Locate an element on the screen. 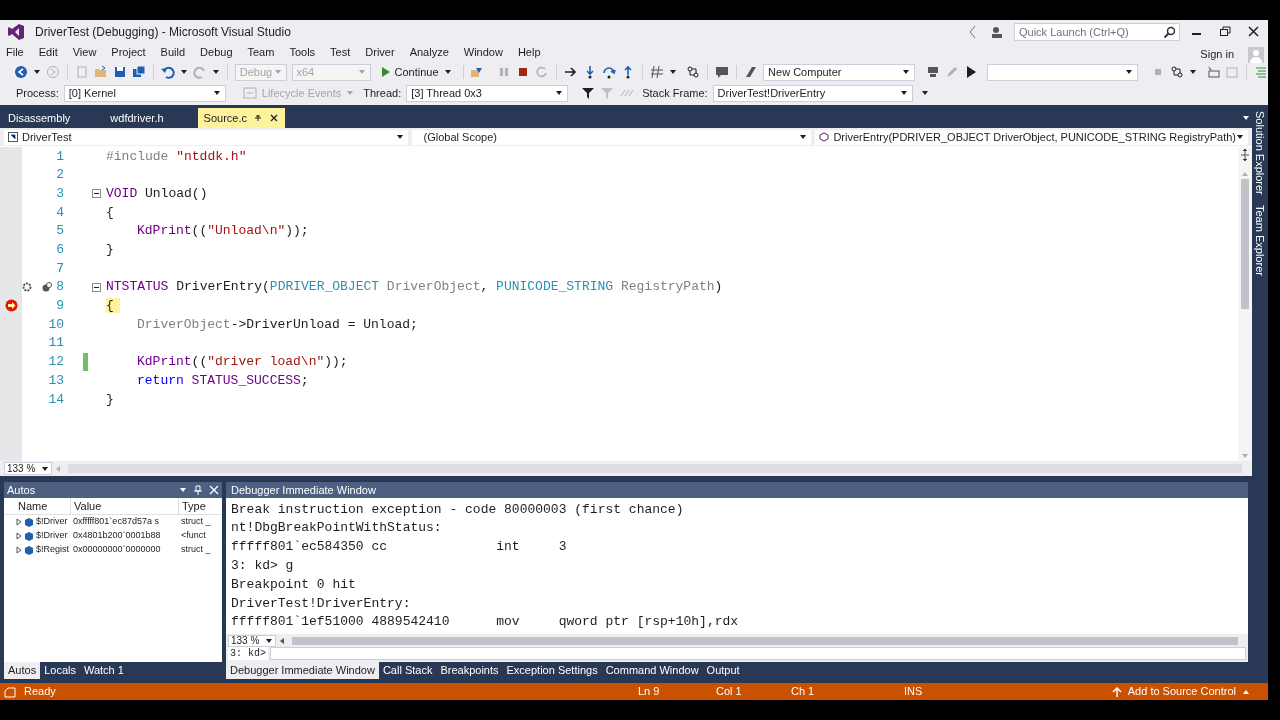  panel-tab: Autos is located at coordinates (22, 670).